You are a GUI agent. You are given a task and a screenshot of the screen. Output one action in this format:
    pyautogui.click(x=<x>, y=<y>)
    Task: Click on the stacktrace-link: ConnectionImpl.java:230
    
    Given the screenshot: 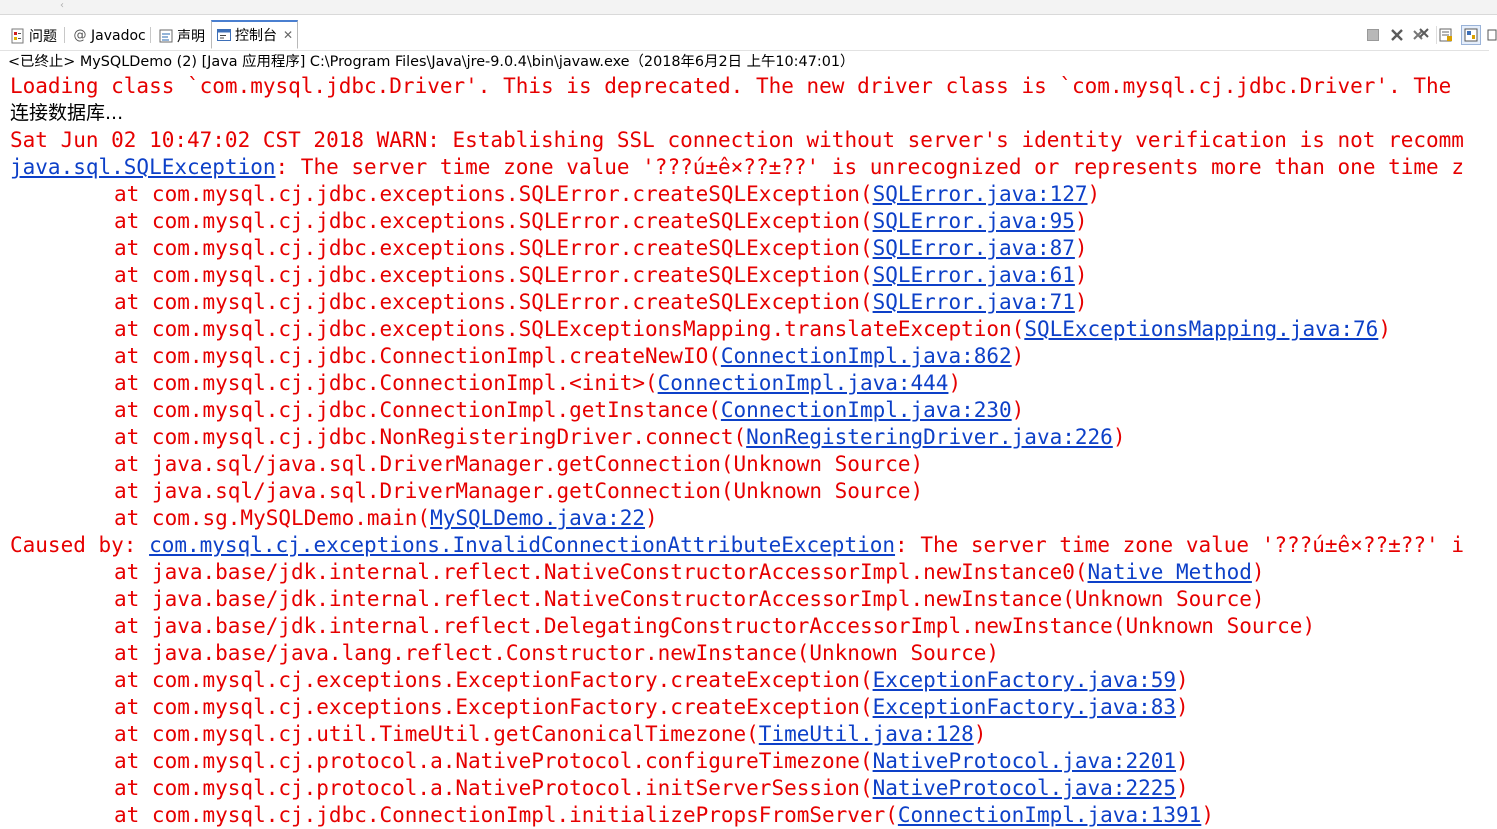 What is the action you would take?
    pyautogui.click(x=866, y=410)
    